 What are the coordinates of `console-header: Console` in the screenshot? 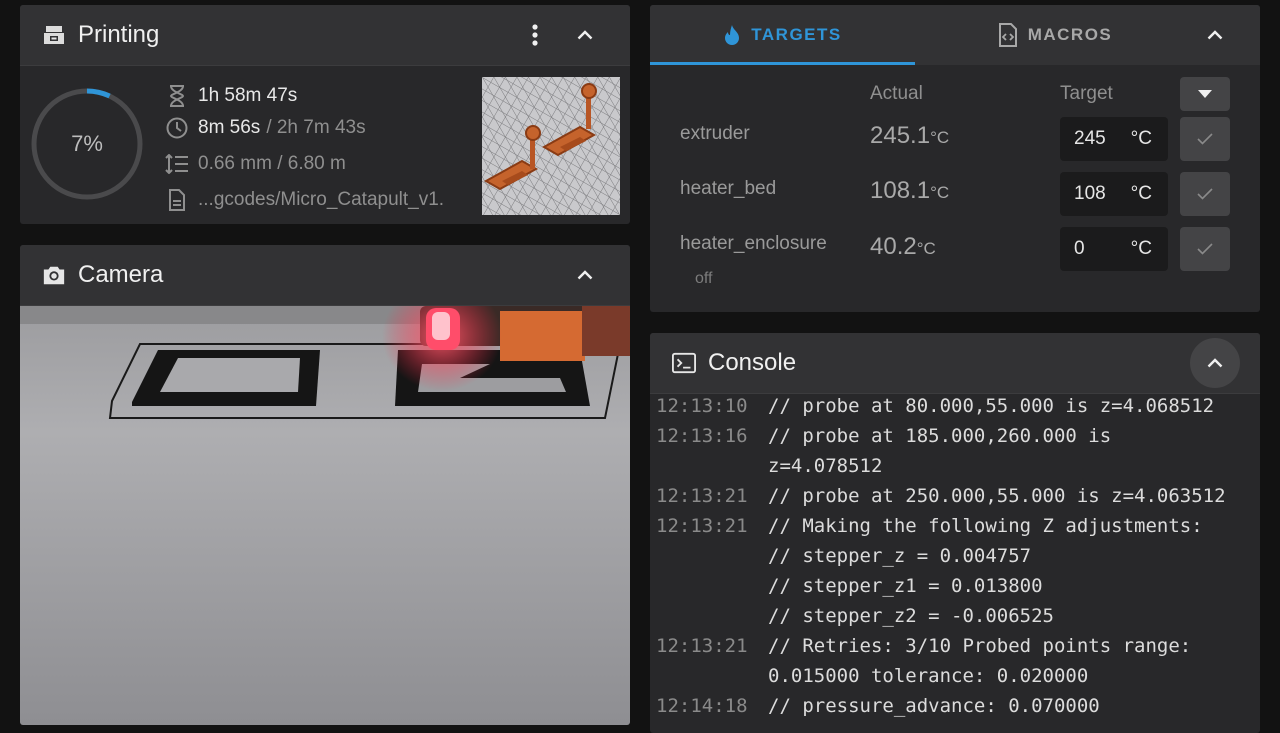 It's located at (955, 363).